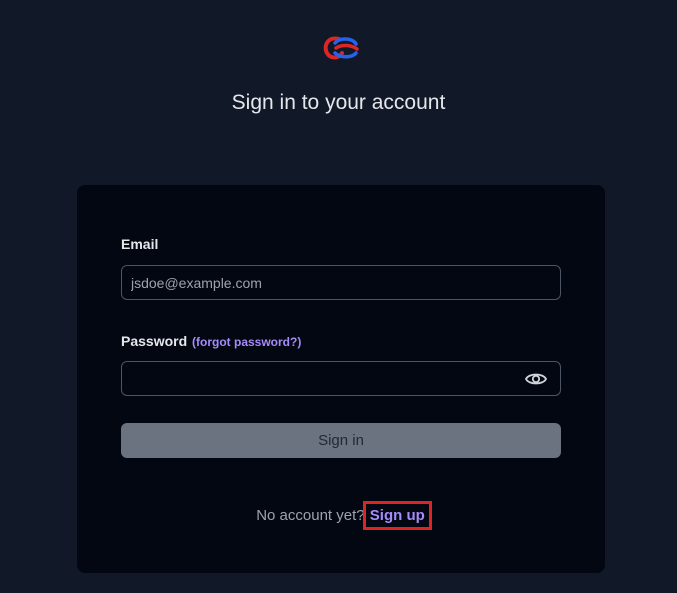 The width and height of the screenshot is (677, 593). Describe the element at coordinates (154, 341) in the screenshot. I see `password-label: Password` at that location.